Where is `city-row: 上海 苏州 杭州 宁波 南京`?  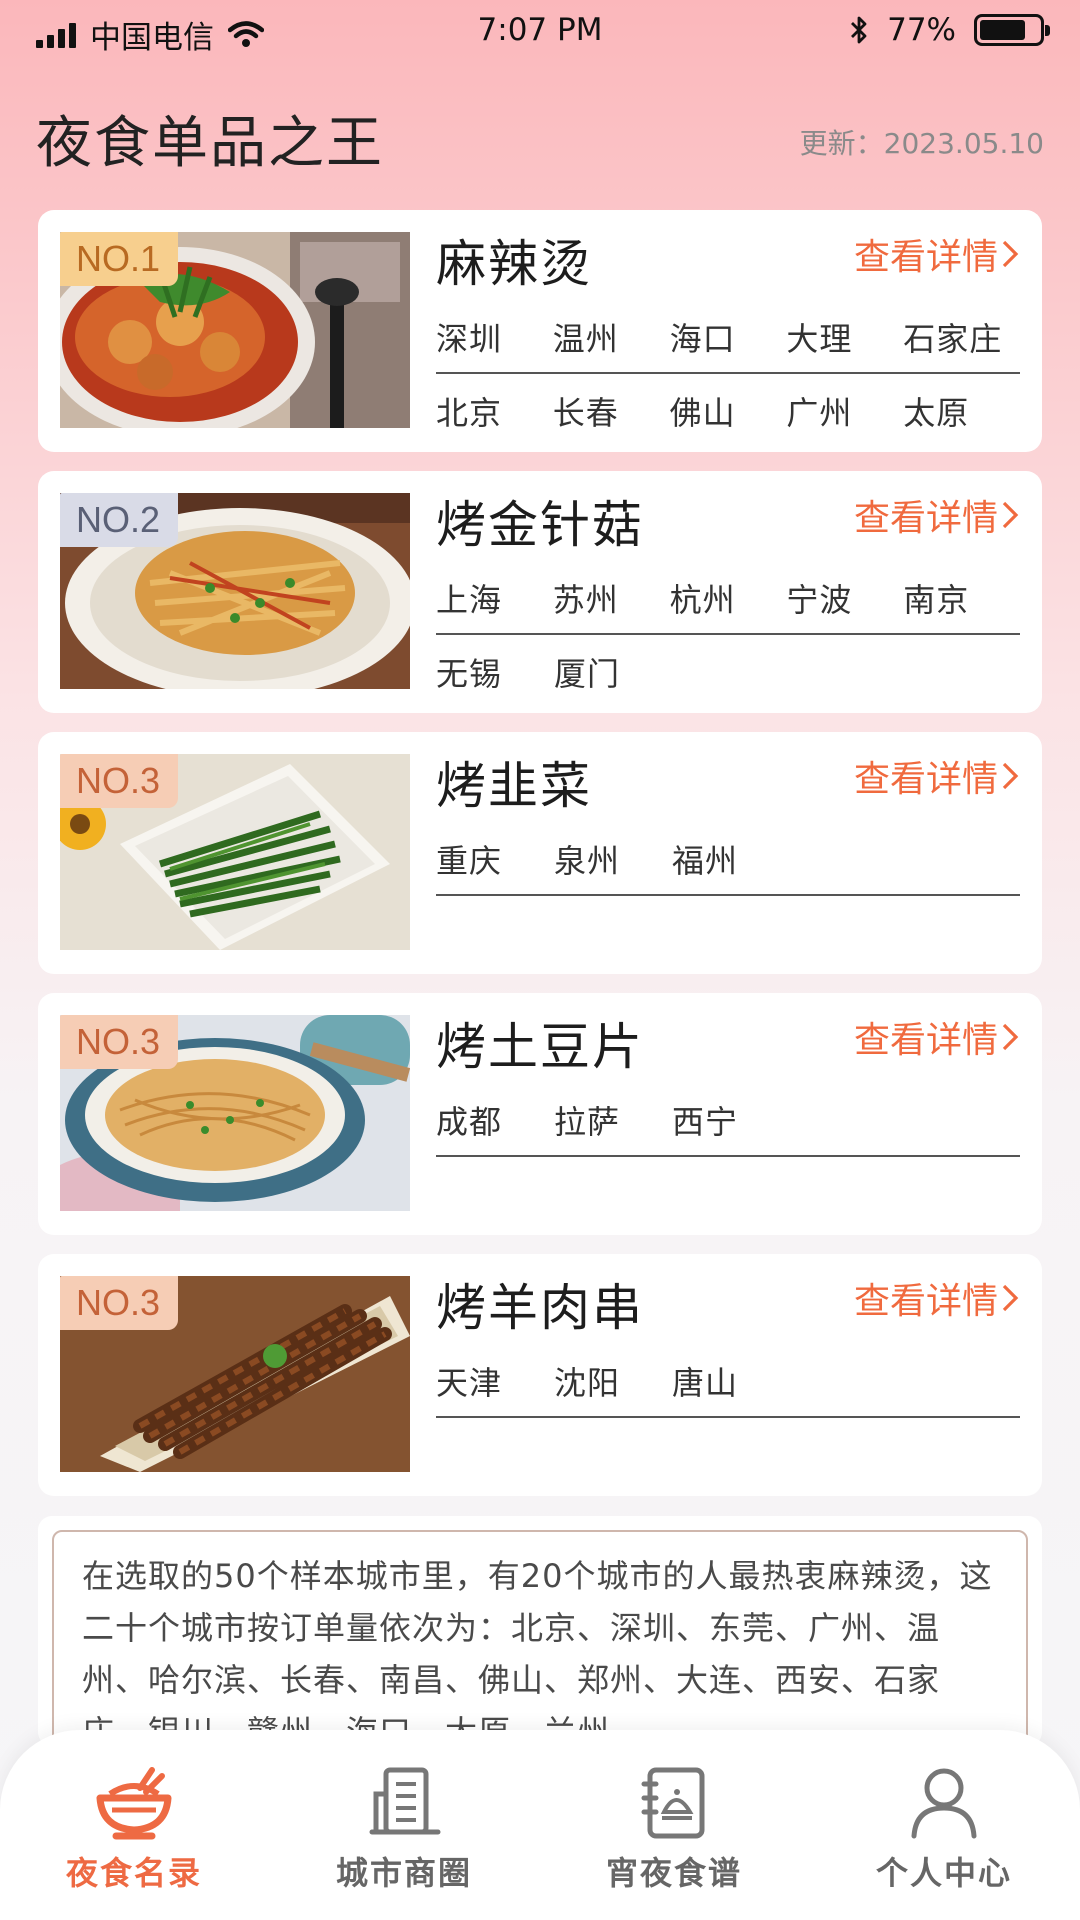
city-row: 上海 苏州 杭州 宁波 南京 is located at coordinates (728, 605).